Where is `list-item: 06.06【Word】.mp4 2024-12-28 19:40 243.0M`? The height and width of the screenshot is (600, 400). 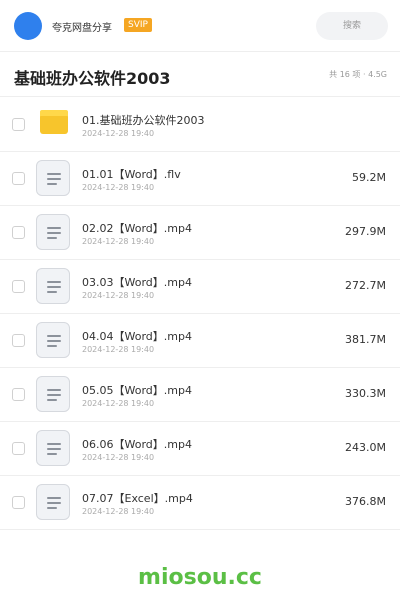 list-item: 06.06【Word】.mp4 2024-12-28 19:40 243.0M is located at coordinates (200, 449).